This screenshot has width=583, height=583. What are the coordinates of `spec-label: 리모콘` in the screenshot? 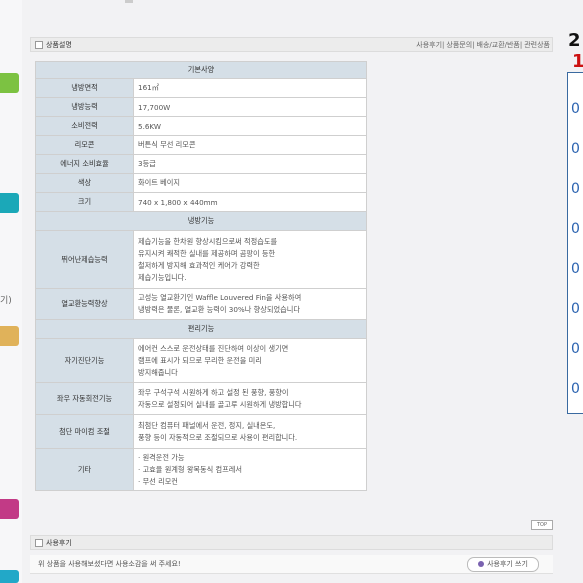 It's located at (84, 145).